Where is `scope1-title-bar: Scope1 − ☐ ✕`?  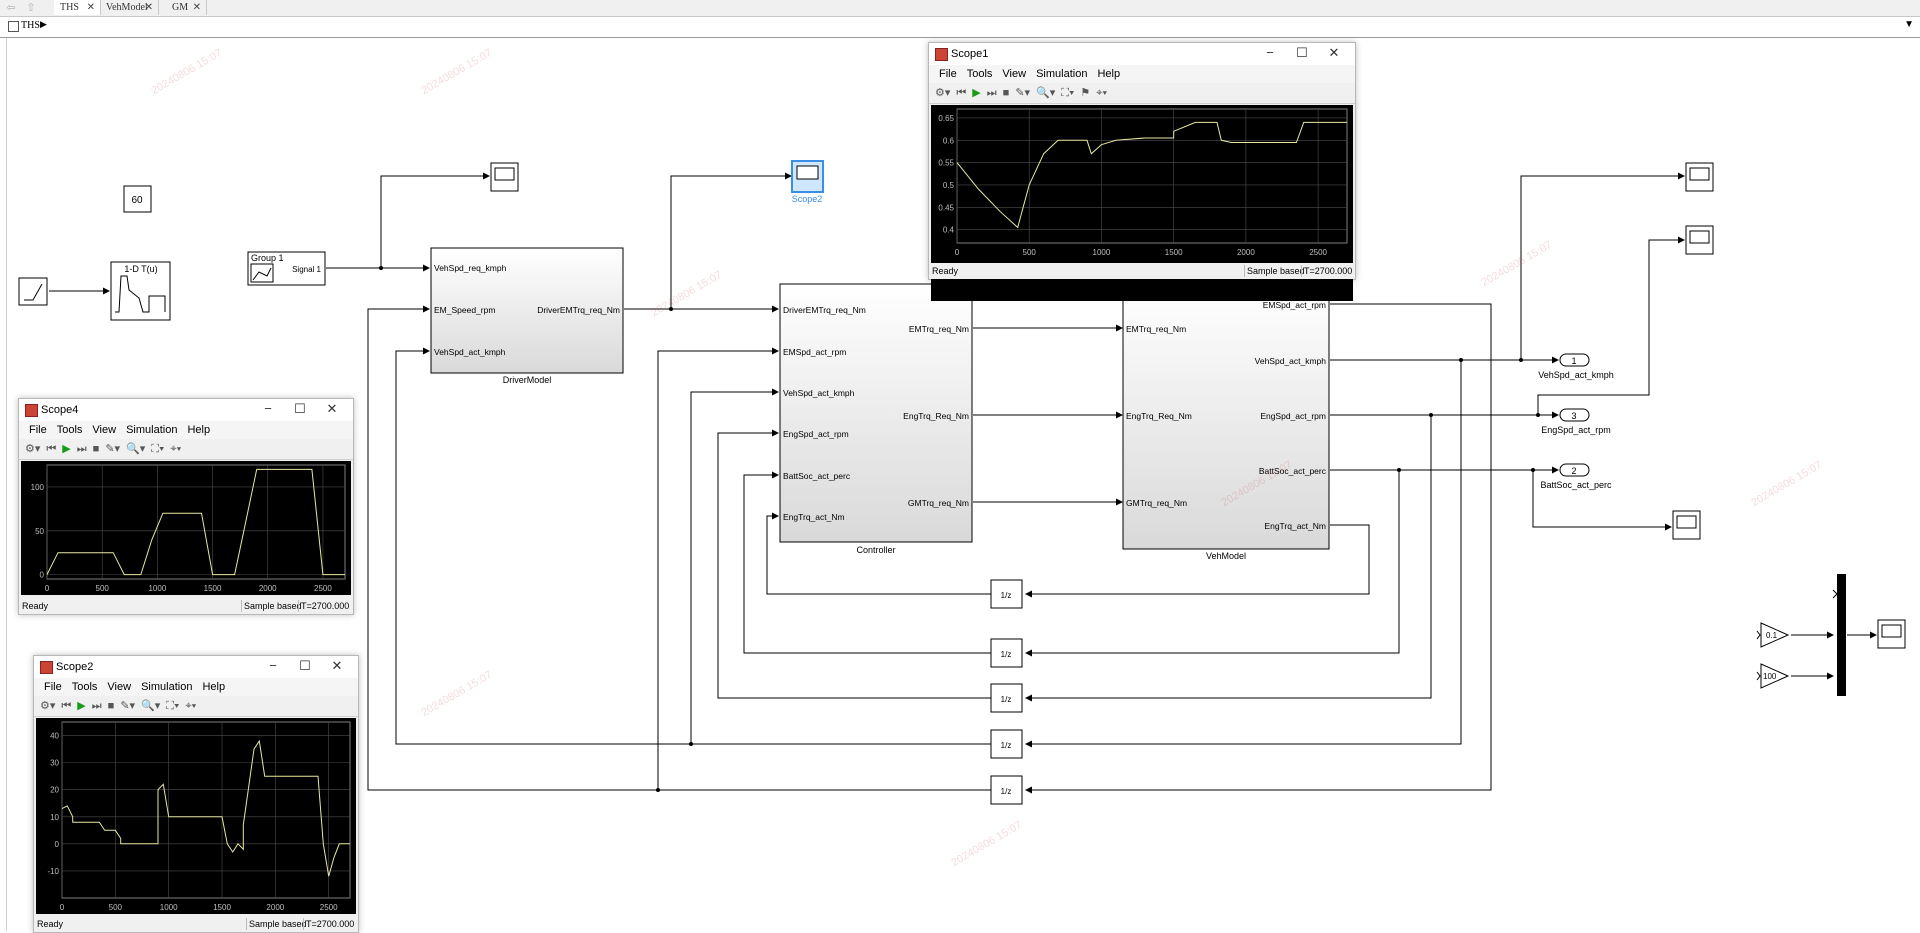 scope1-title-bar: Scope1 − ☐ ✕ is located at coordinates (1142, 54).